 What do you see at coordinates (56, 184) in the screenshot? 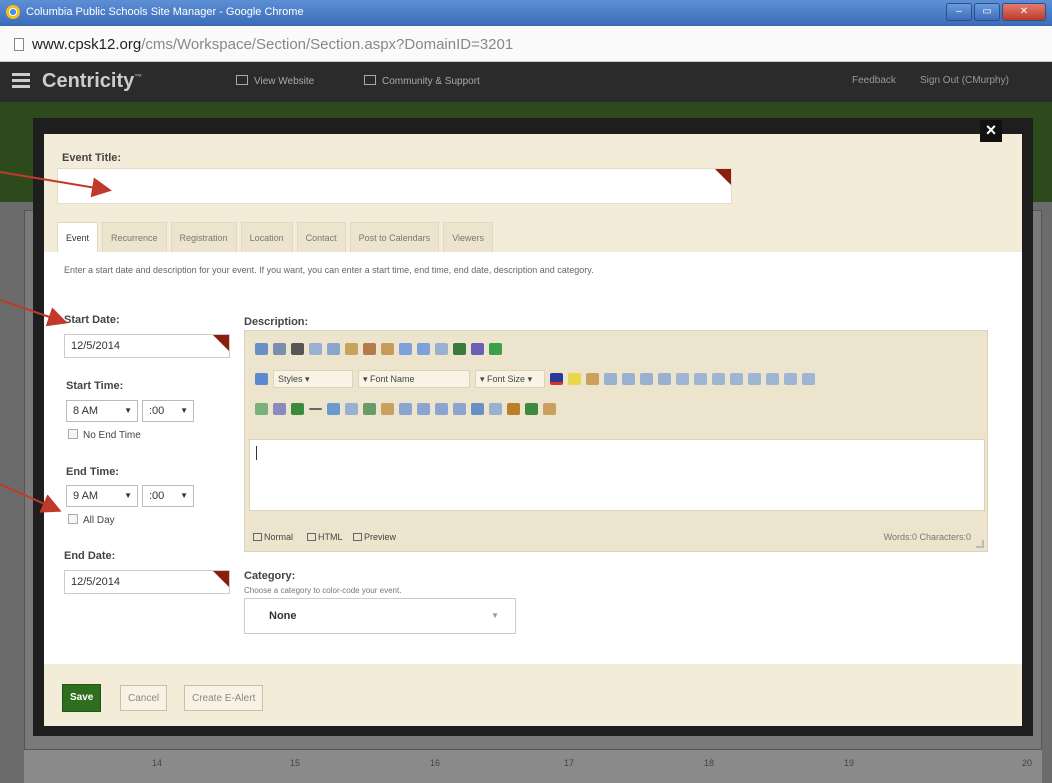
I see `arrow-to-title` at bounding box center [56, 184].